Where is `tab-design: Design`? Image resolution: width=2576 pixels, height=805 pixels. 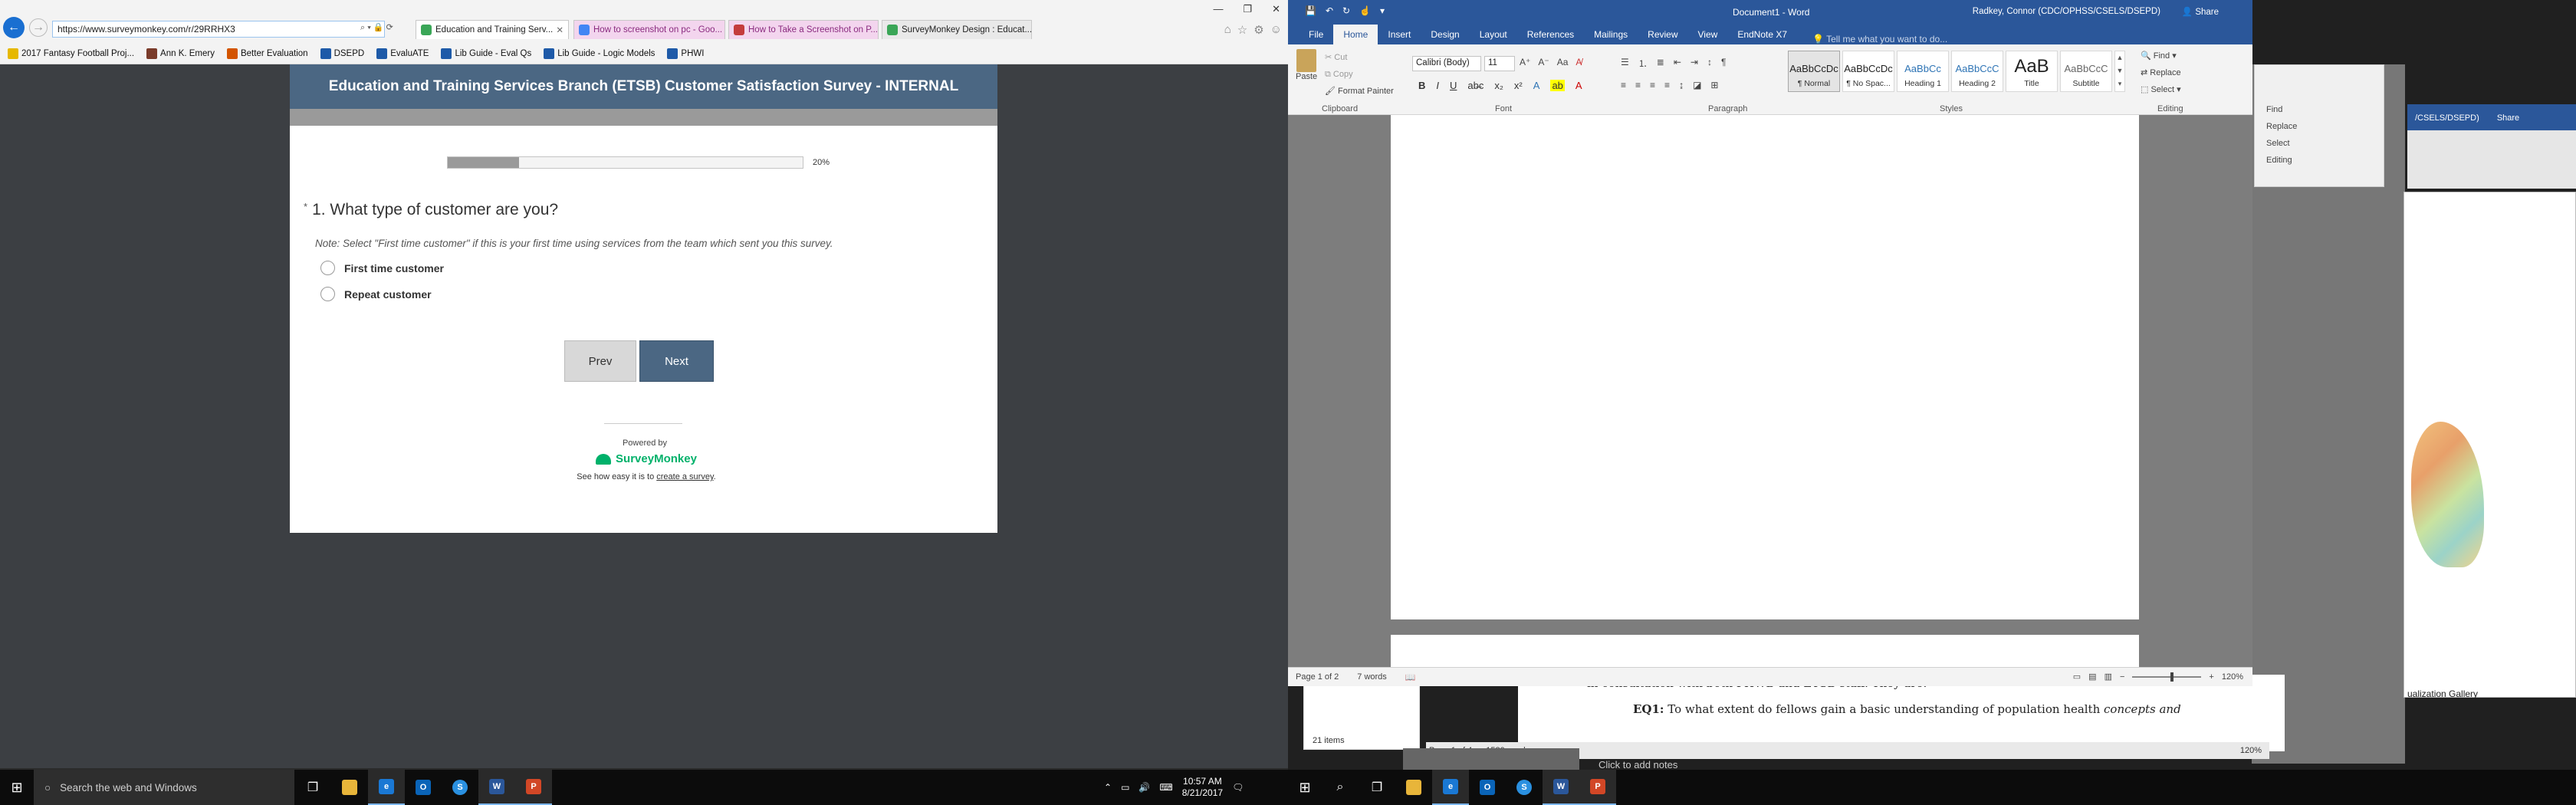 tab-design: Design is located at coordinates (1445, 34).